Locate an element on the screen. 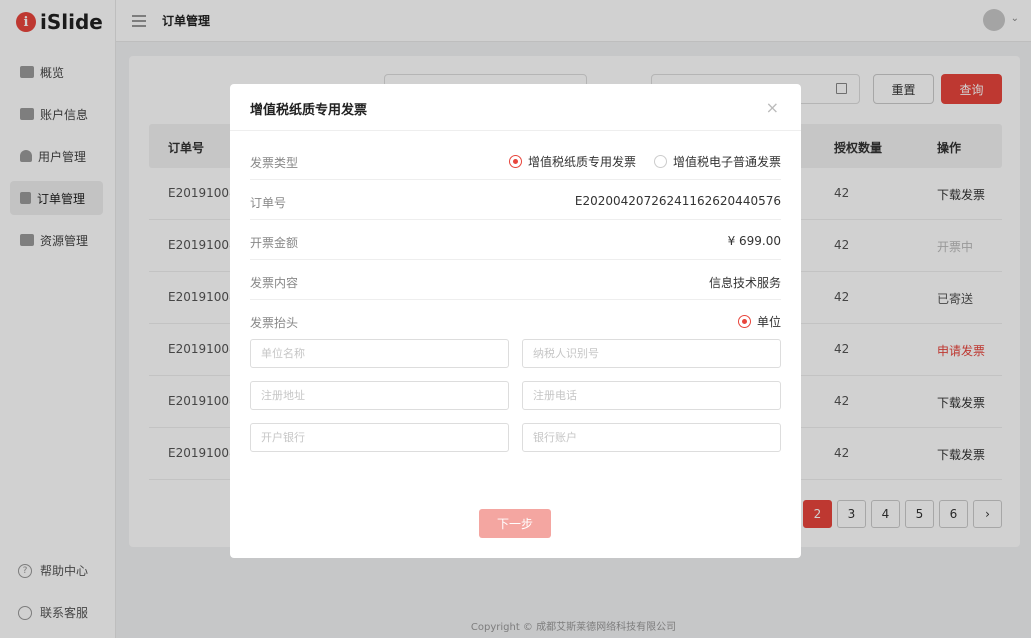 This screenshot has width=1031, height=638. radio-electronic-invoice-label: 增值税电子普通发票 is located at coordinates (727, 161).